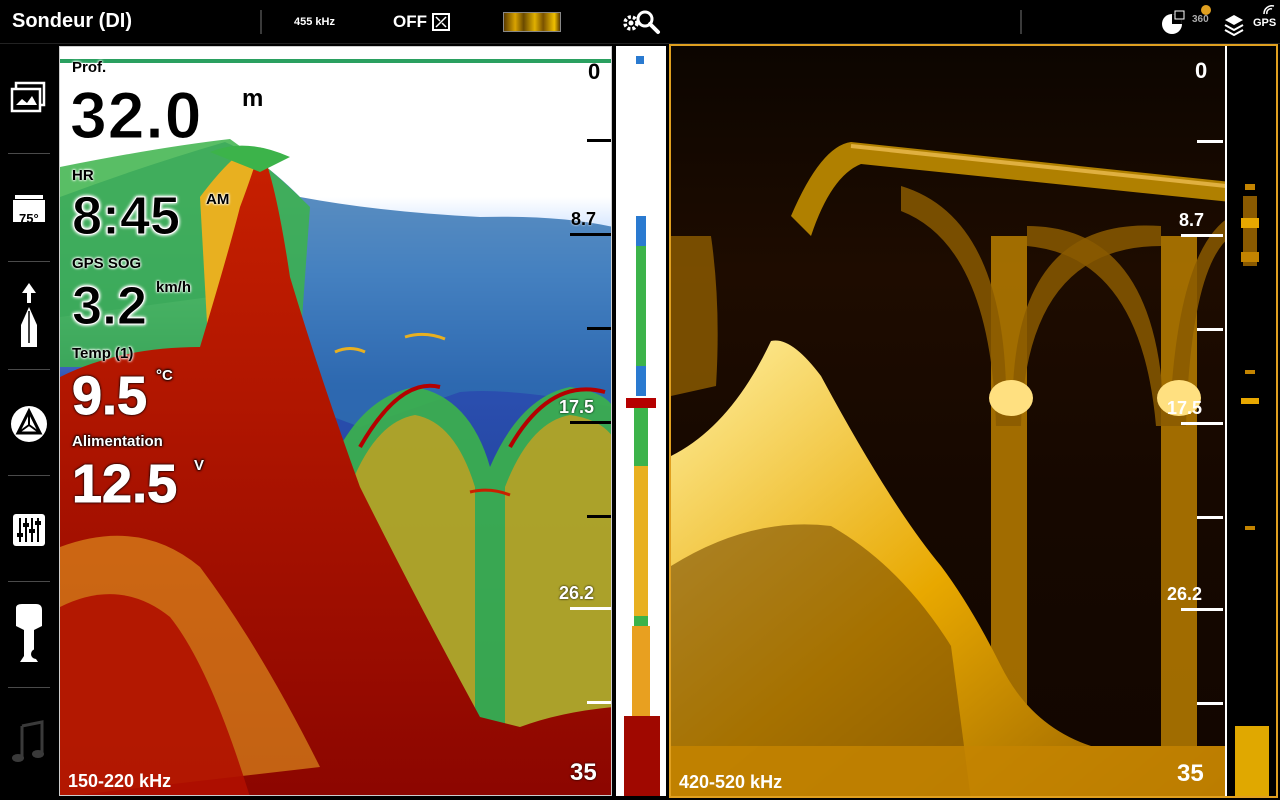  What do you see at coordinates (109, 396) in the screenshot?
I see `temp-value: 9.5` at bounding box center [109, 396].